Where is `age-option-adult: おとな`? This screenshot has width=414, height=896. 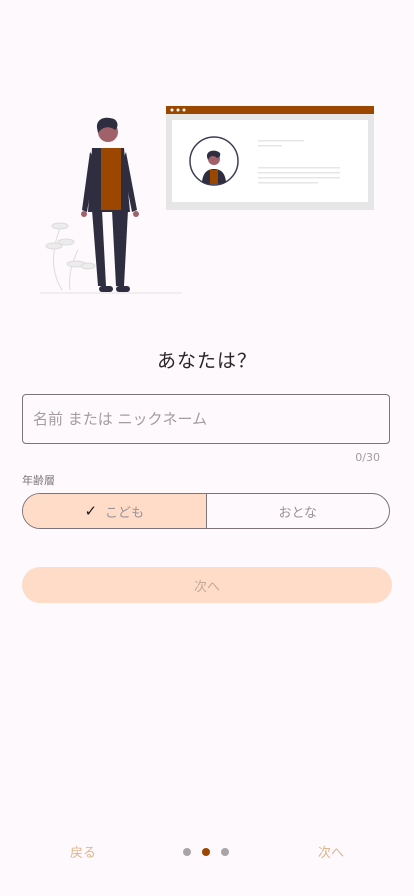 age-option-adult: おとな is located at coordinates (298, 511).